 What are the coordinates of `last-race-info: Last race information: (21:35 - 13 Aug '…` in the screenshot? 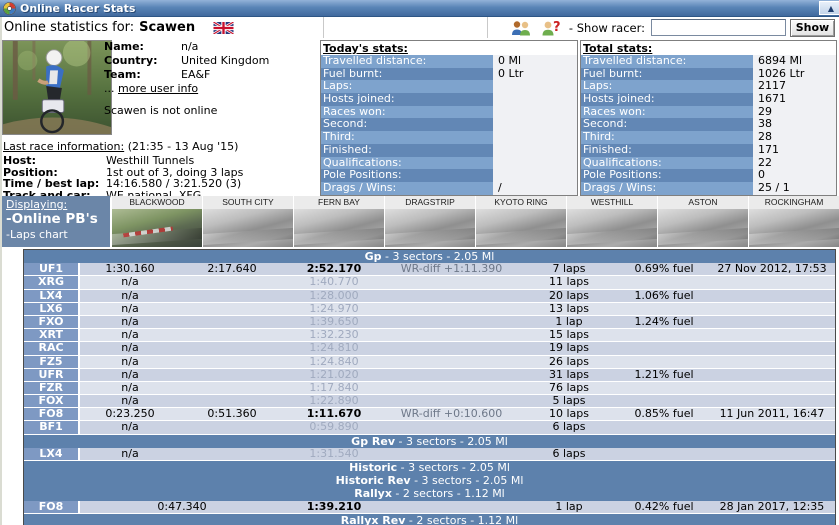 It's located at (160, 170).